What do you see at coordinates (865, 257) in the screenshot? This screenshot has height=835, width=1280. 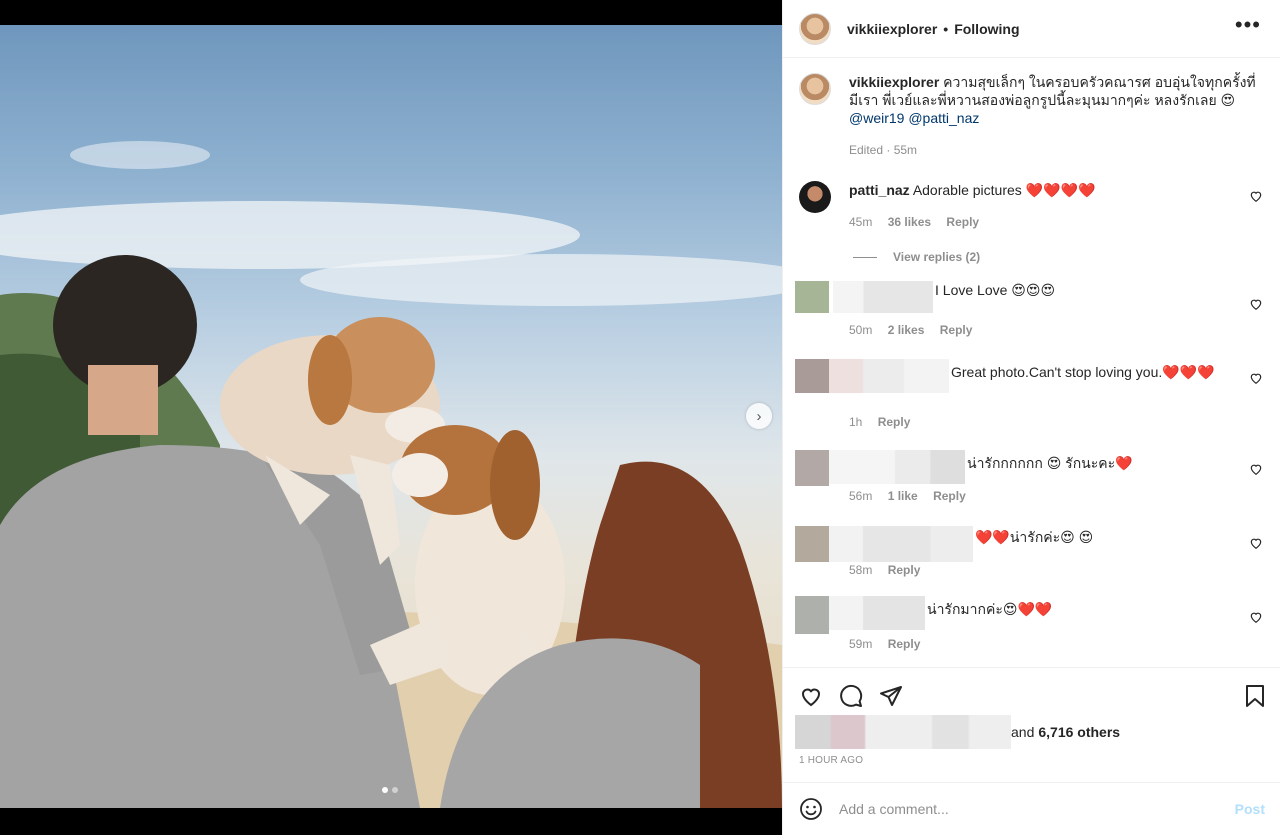 I see `replies-line` at bounding box center [865, 257].